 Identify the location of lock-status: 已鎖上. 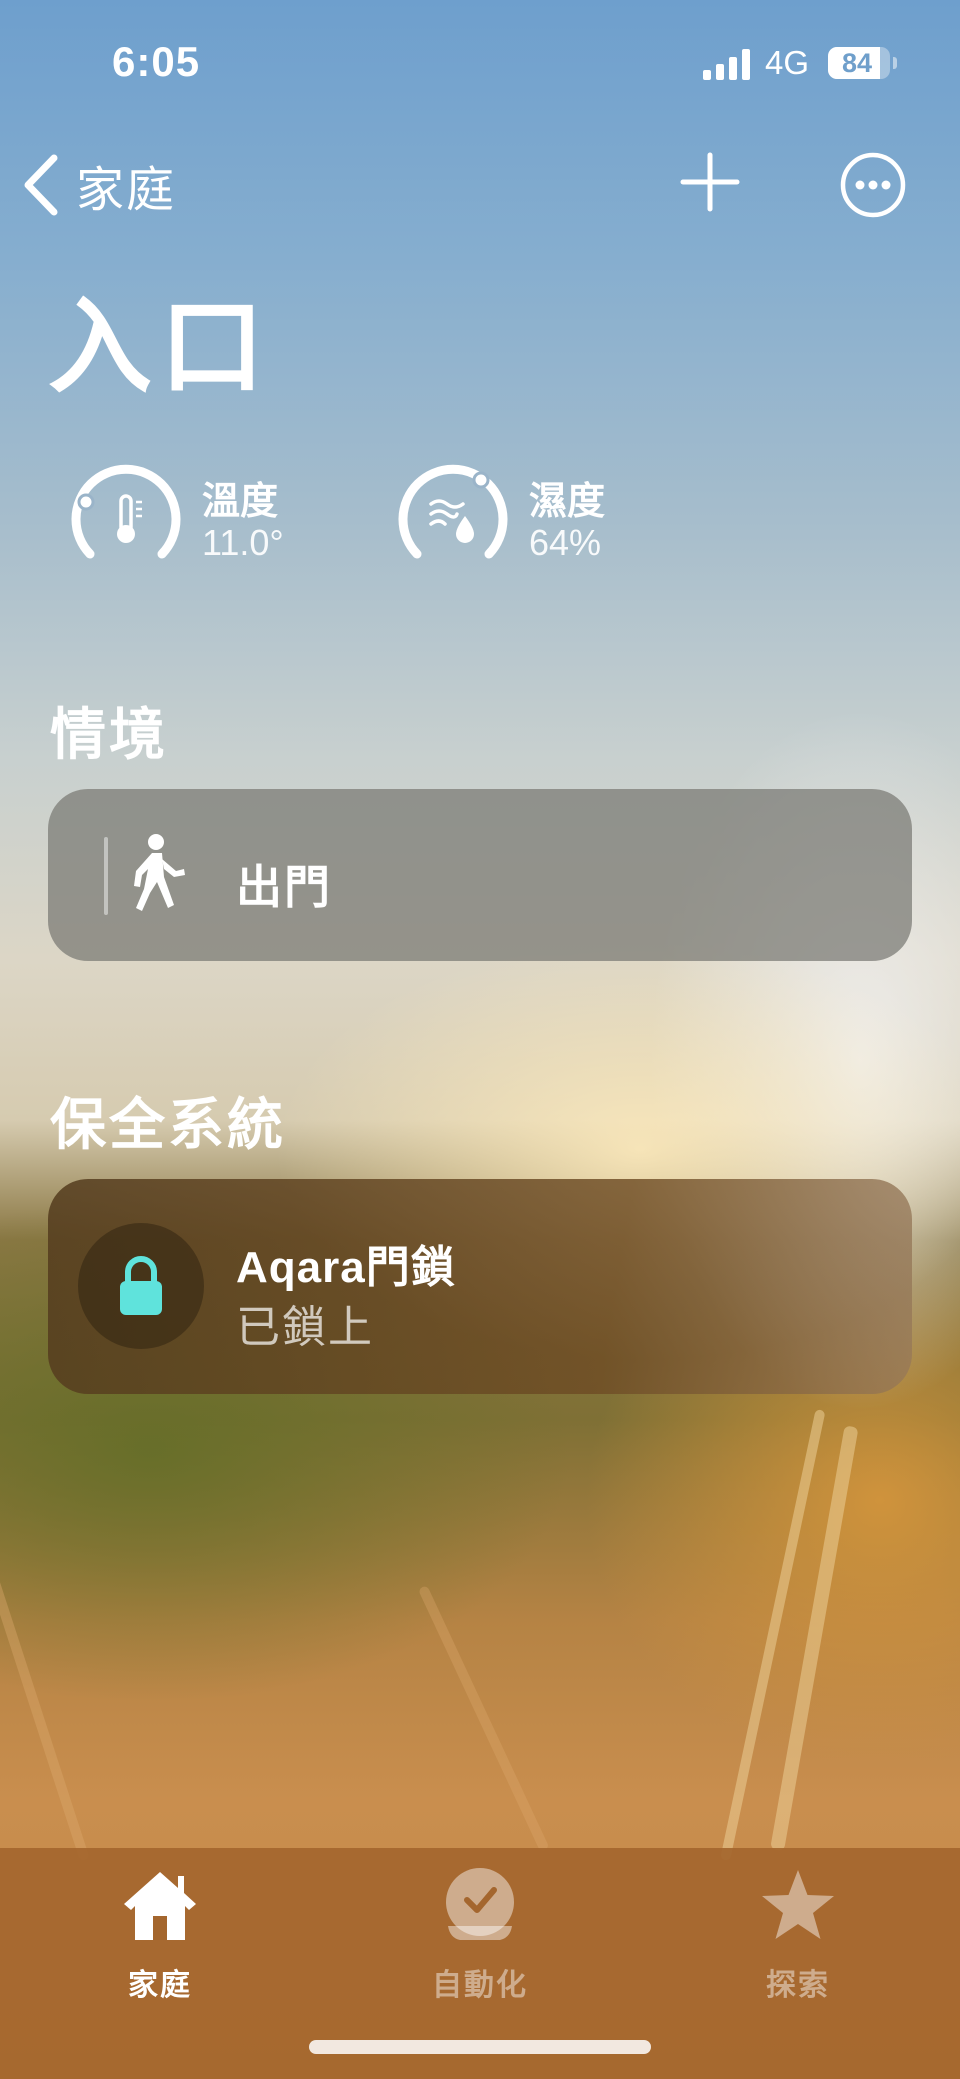
(305, 1327).